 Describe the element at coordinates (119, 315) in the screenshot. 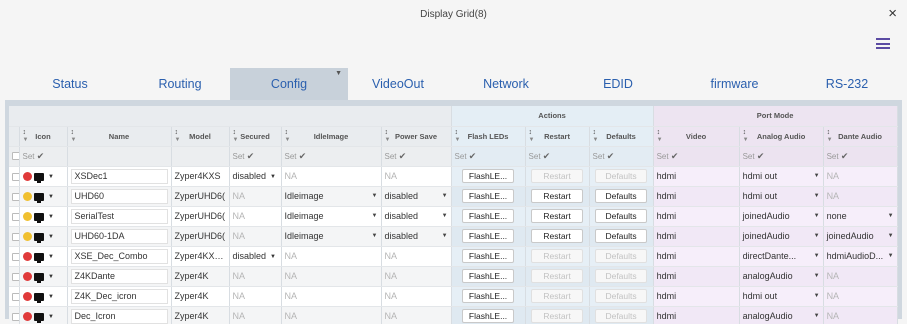

I see `name-cell: Dec_Icron` at that location.